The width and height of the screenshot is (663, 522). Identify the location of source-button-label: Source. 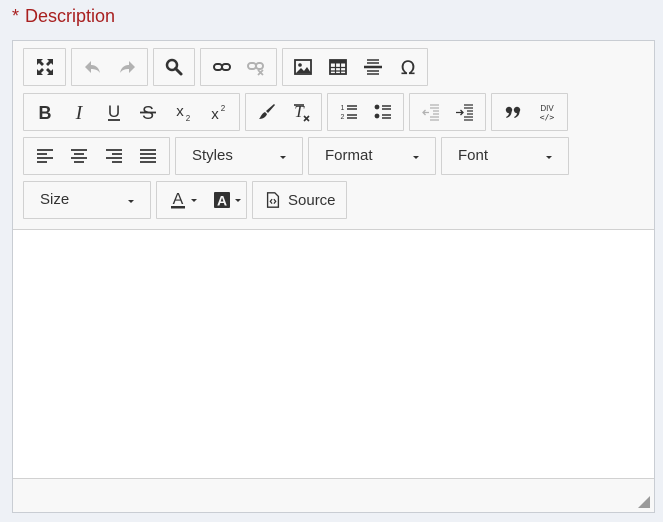
(312, 200).